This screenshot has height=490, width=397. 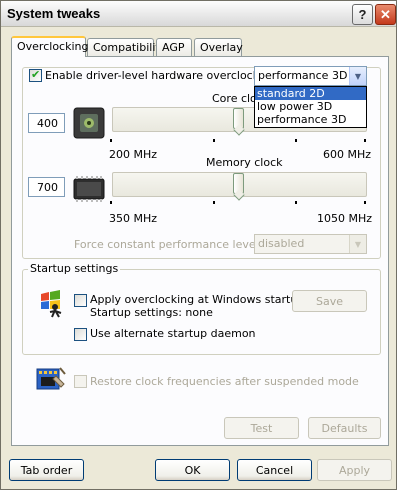 What do you see at coordinates (126, 47) in the screenshot?
I see `tab-compatibility: Compatibility` at bounding box center [126, 47].